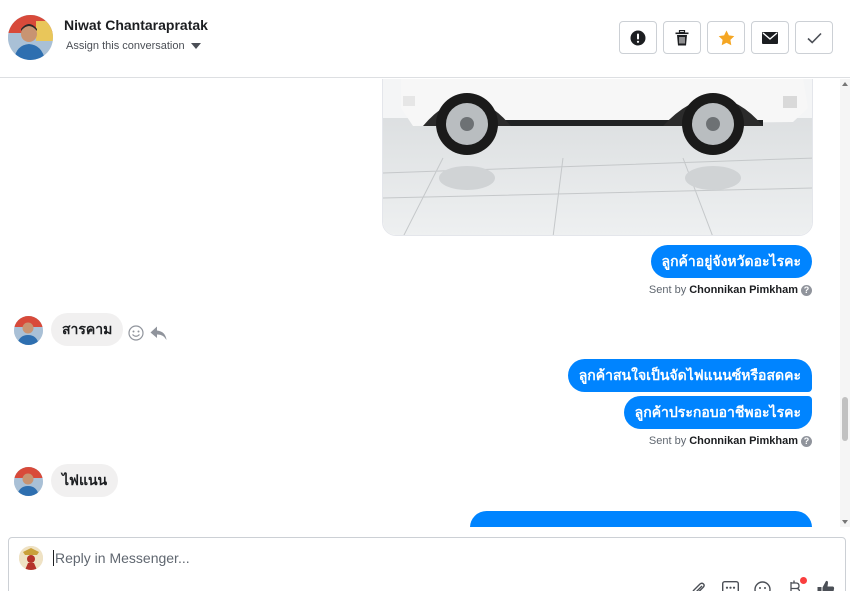 Image resolution: width=850 pixels, height=591 pixels. What do you see at coordinates (136, 333) in the screenshot?
I see `react-emoji-icon` at bounding box center [136, 333].